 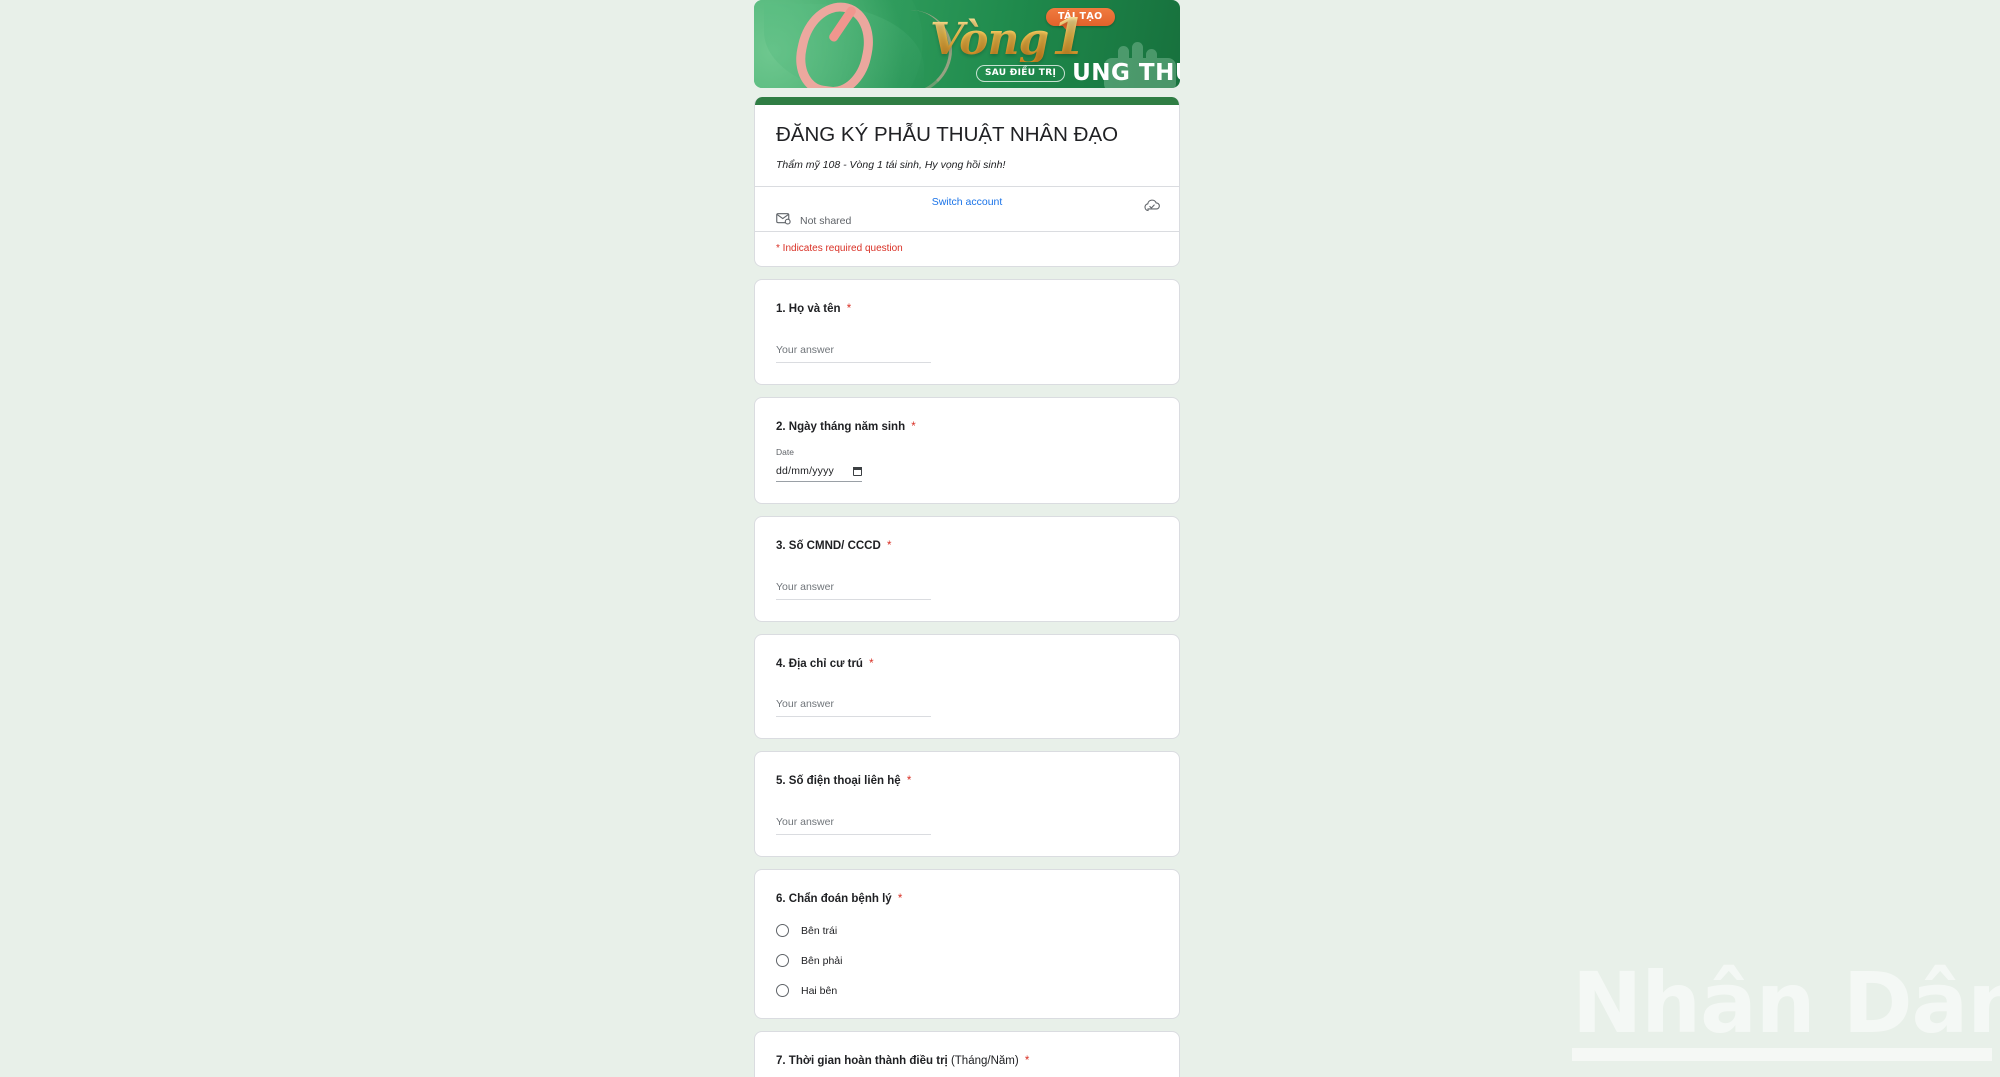 I want to click on watermark-text: Nhân Dân, so click(x=1786, y=1003).